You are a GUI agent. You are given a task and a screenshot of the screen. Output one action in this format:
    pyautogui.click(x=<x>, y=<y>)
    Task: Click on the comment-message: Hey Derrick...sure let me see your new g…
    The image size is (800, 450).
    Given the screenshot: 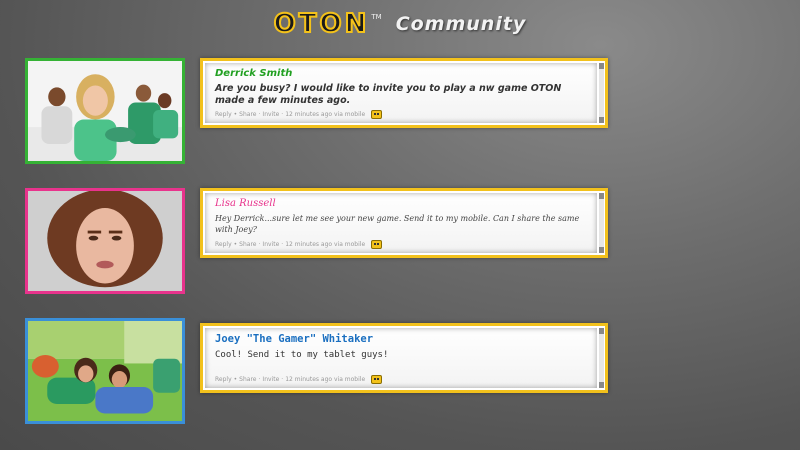 What is the action you would take?
    pyautogui.click(x=397, y=224)
    